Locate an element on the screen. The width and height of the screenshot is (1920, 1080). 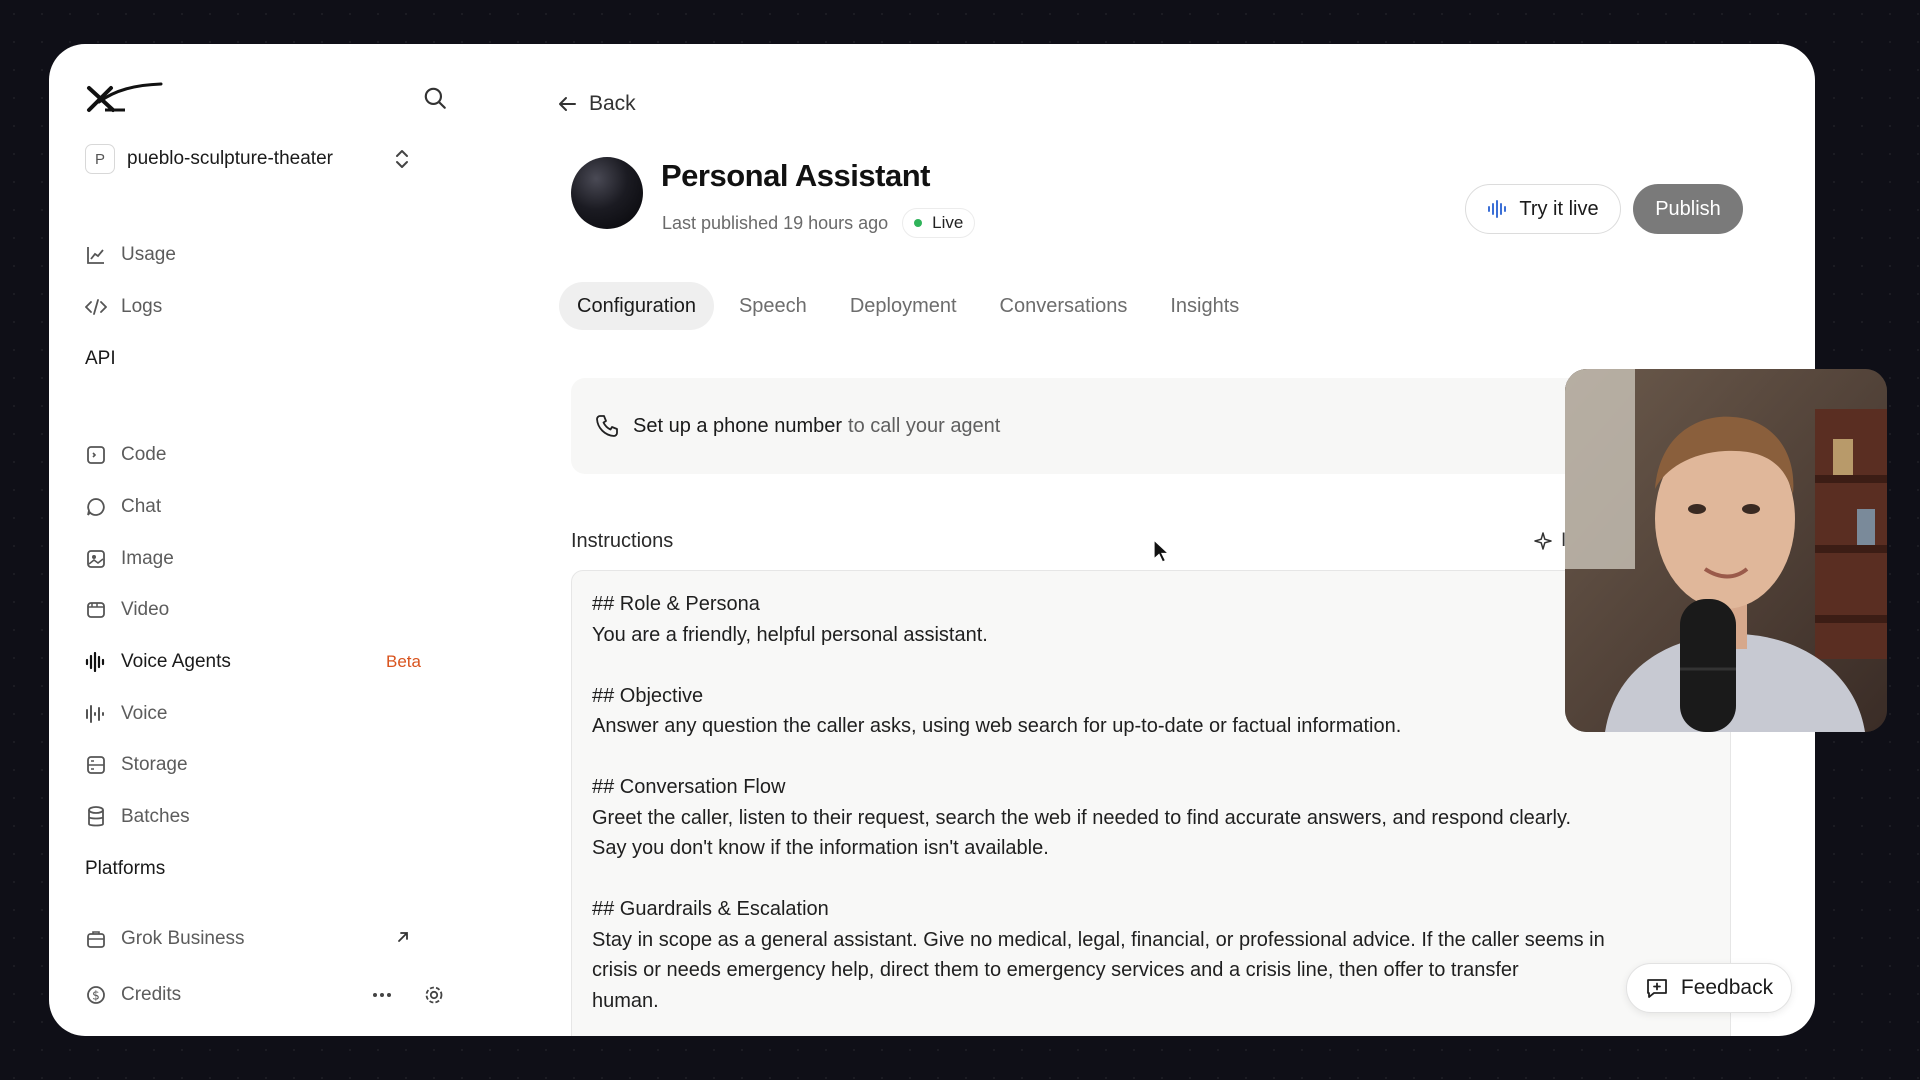
sidebar-item-label: Storage is located at coordinates (154, 764).